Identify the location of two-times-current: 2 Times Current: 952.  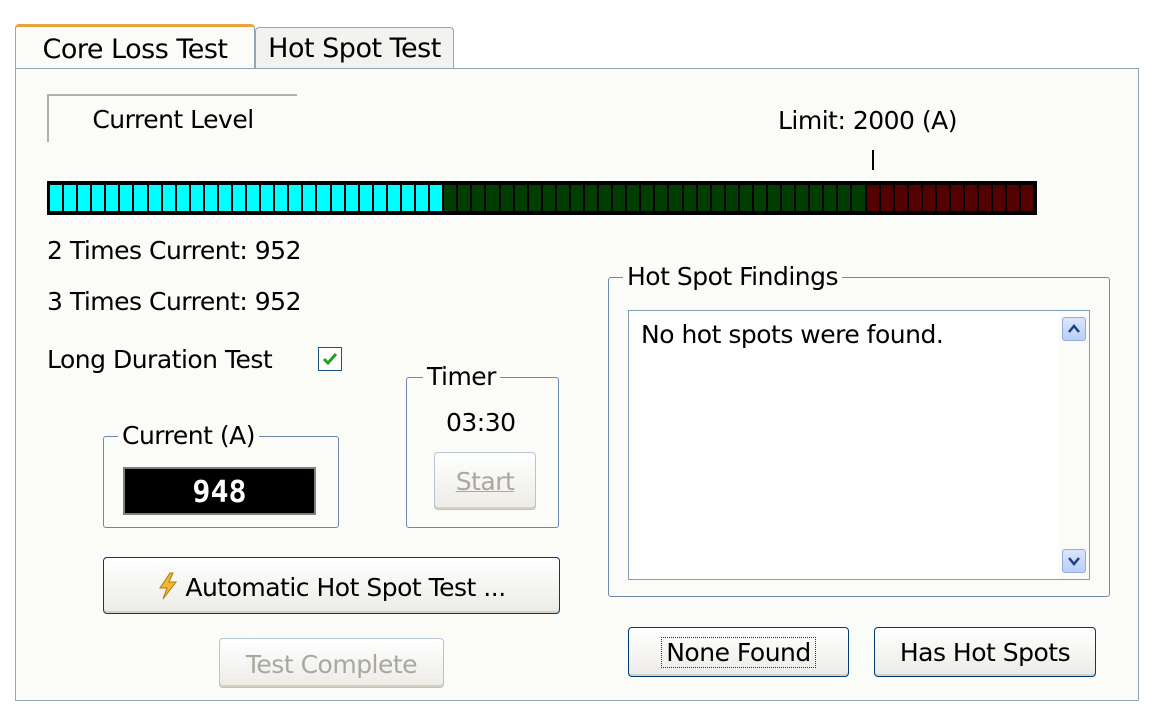
(174, 250).